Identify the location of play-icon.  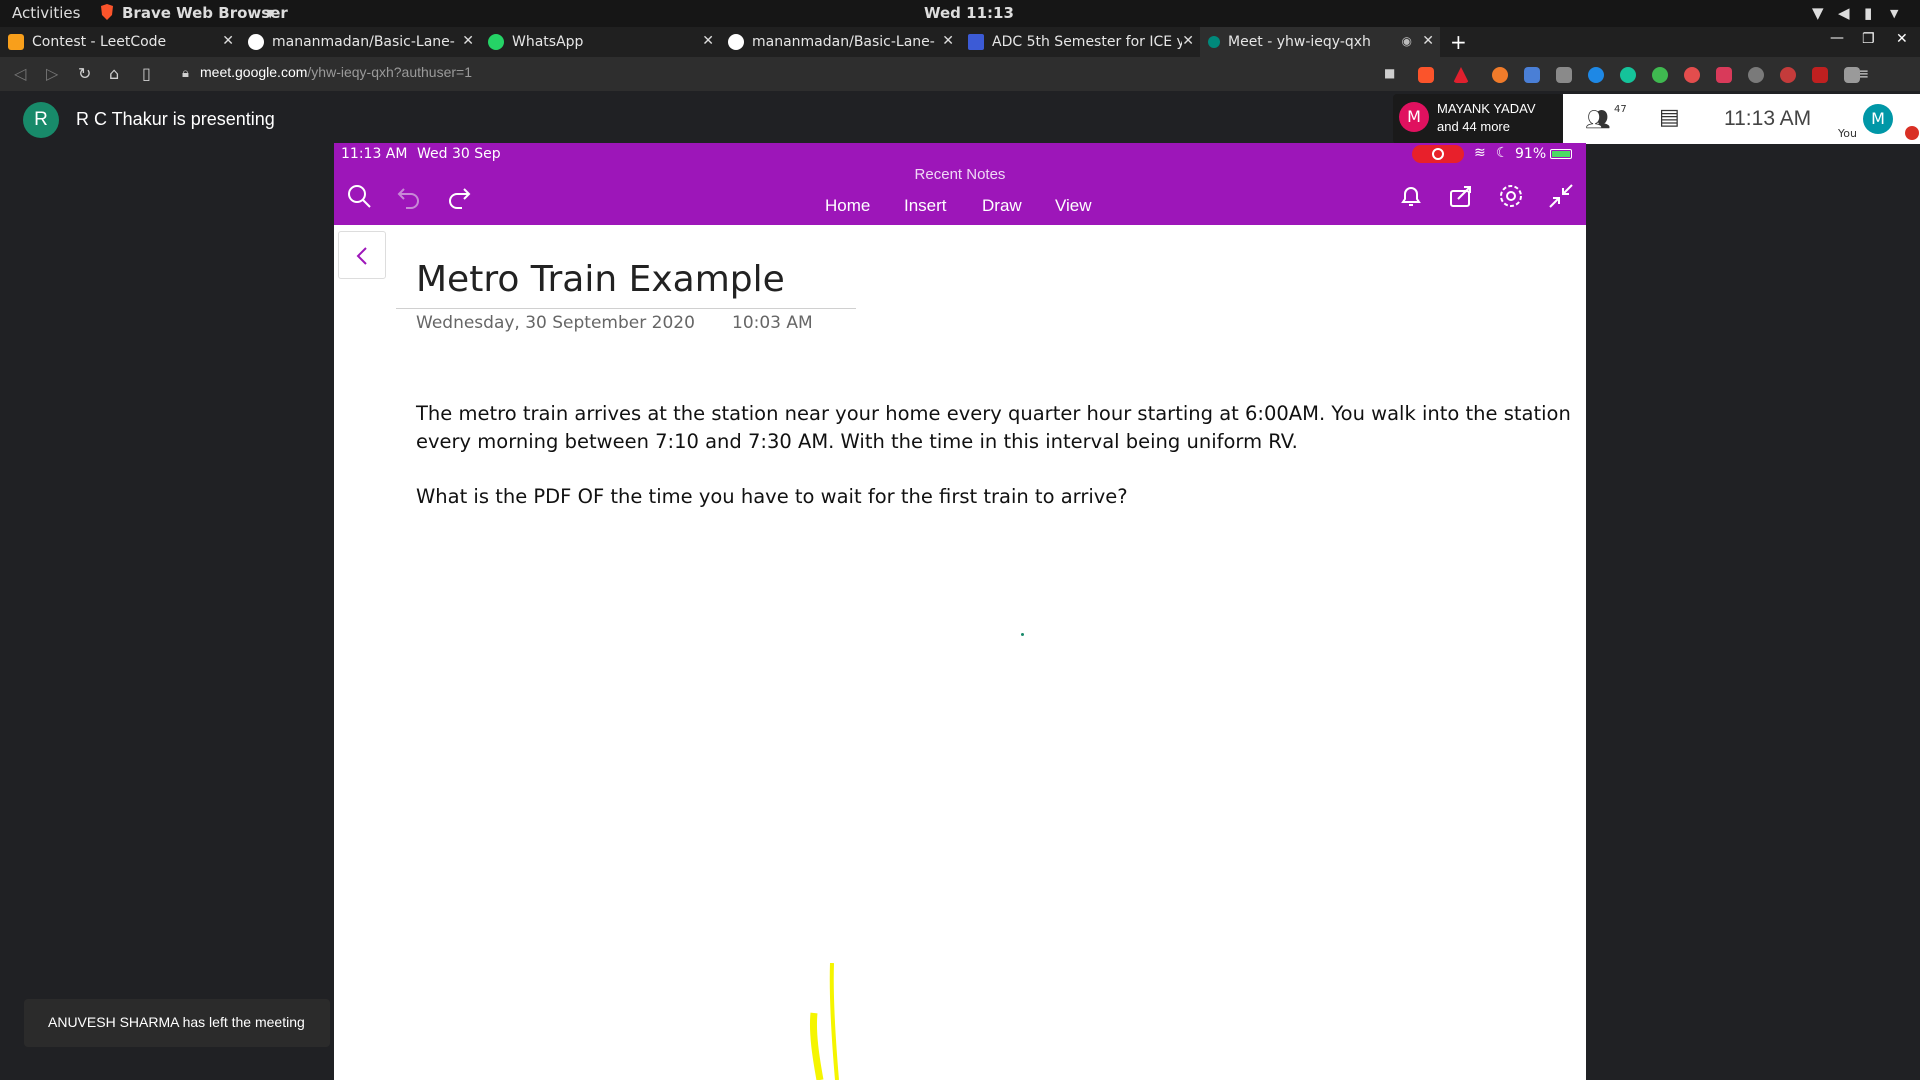
(1852, 75).